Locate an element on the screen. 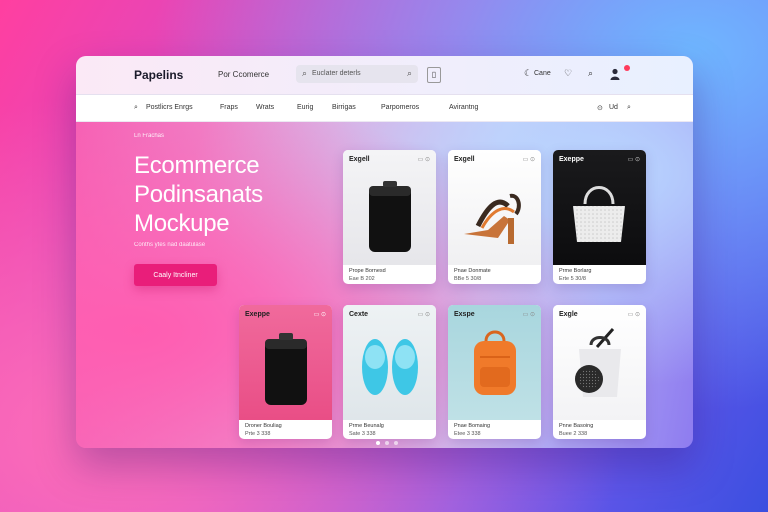  catbar-search-icon: ⌕ is located at coordinates (629, 108).